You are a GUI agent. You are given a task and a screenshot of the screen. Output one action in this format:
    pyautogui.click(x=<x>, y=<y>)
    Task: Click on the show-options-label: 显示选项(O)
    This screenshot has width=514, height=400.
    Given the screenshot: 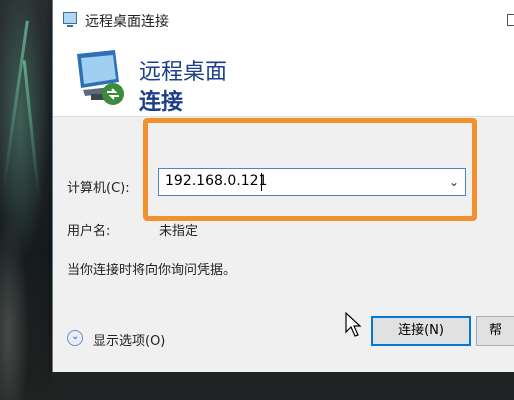 What is the action you would take?
    pyautogui.click(x=129, y=339)
    